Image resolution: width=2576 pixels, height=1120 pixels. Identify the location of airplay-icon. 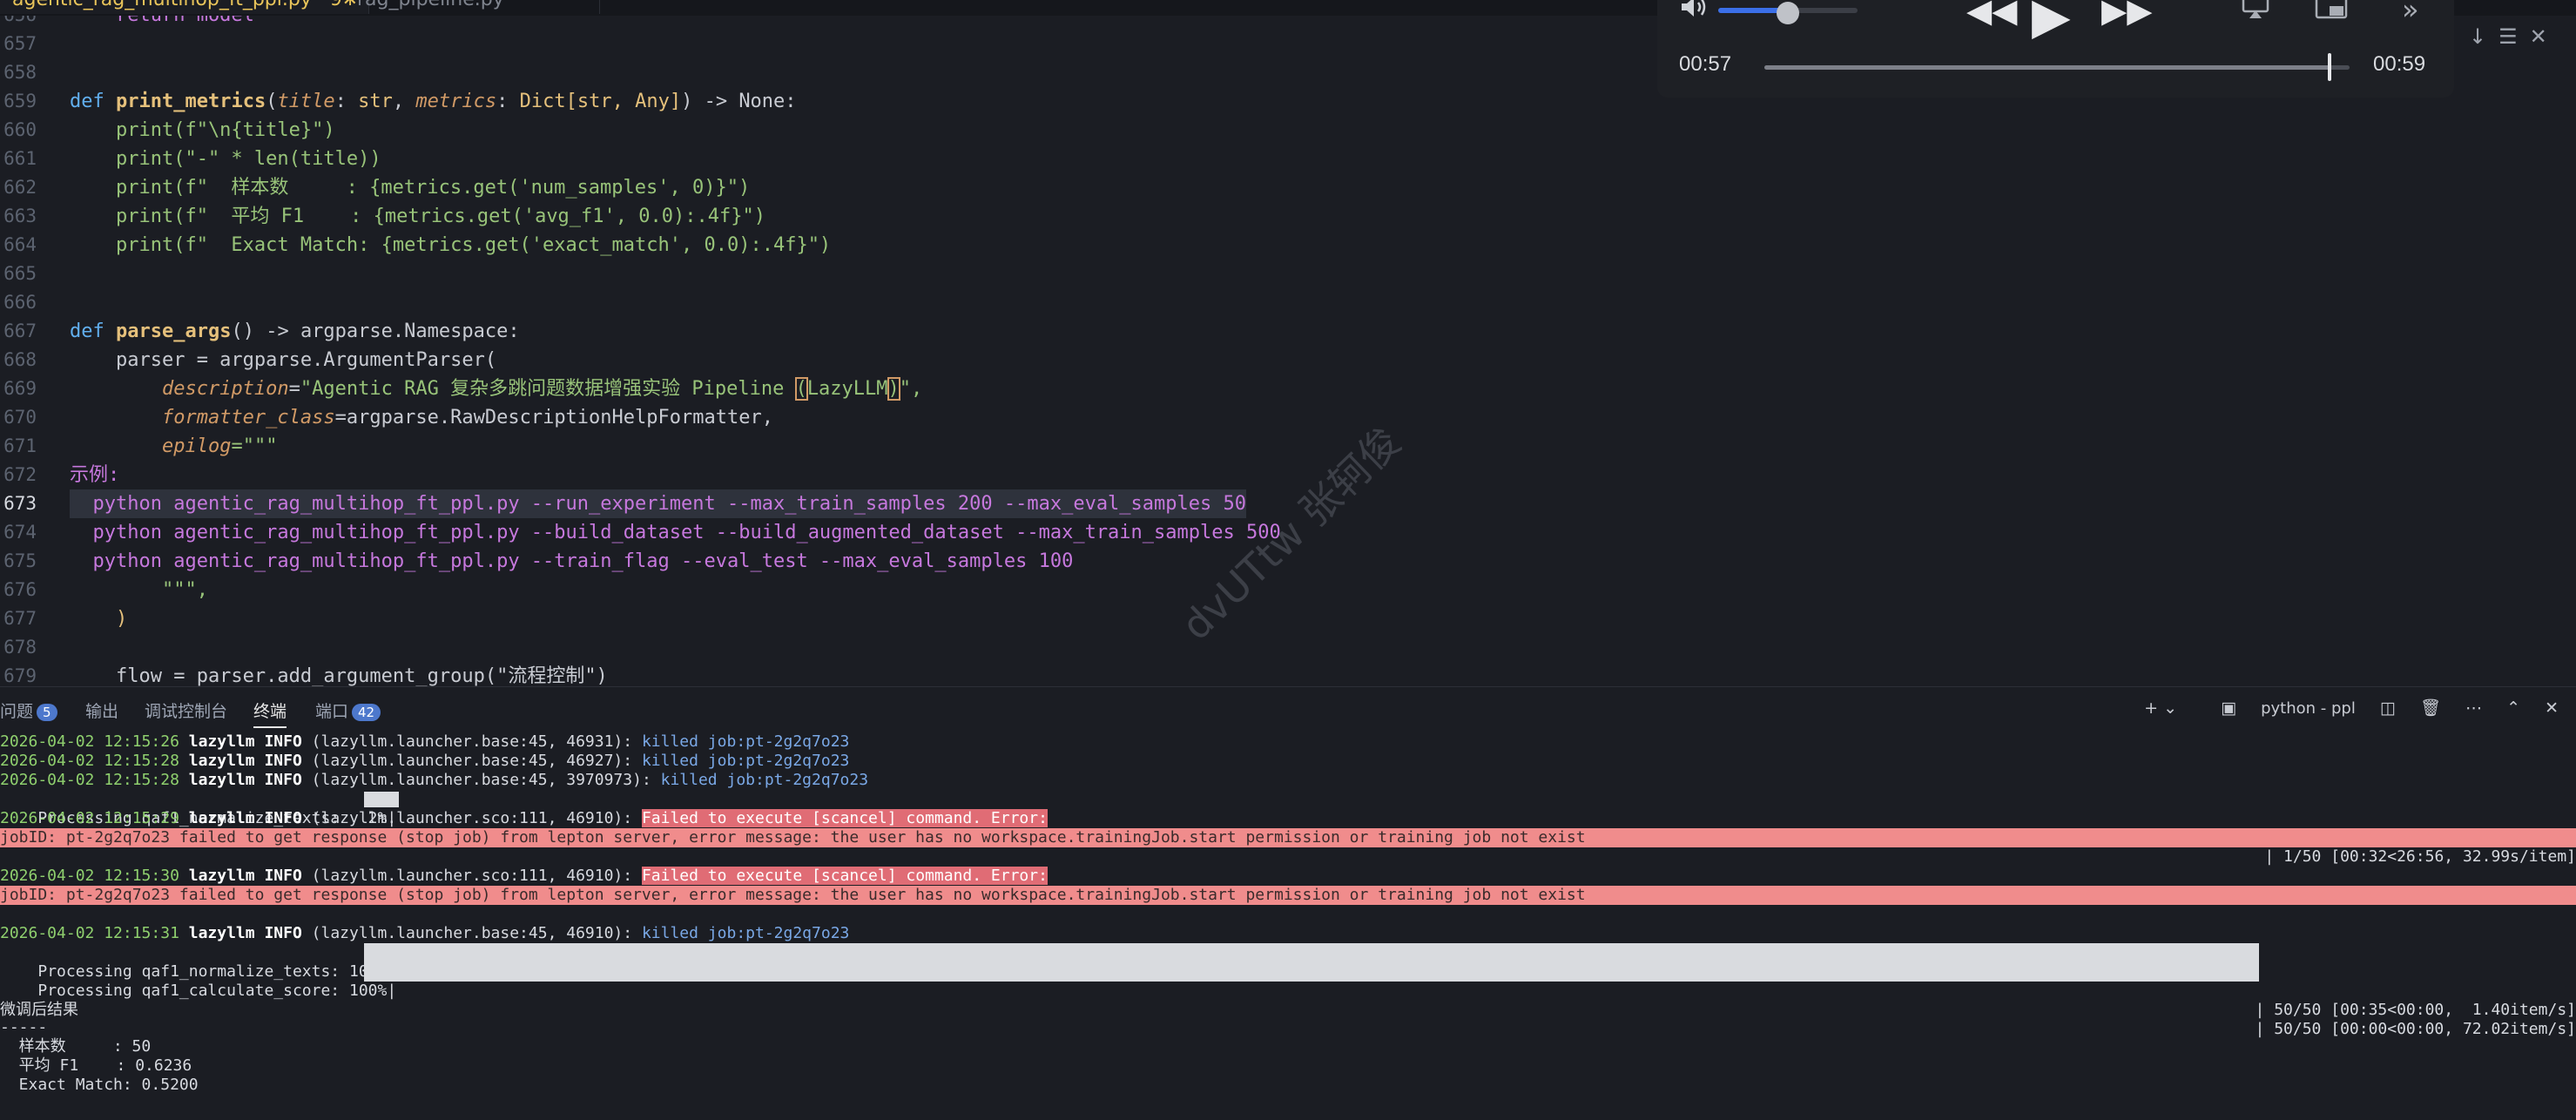
(2255, 9).